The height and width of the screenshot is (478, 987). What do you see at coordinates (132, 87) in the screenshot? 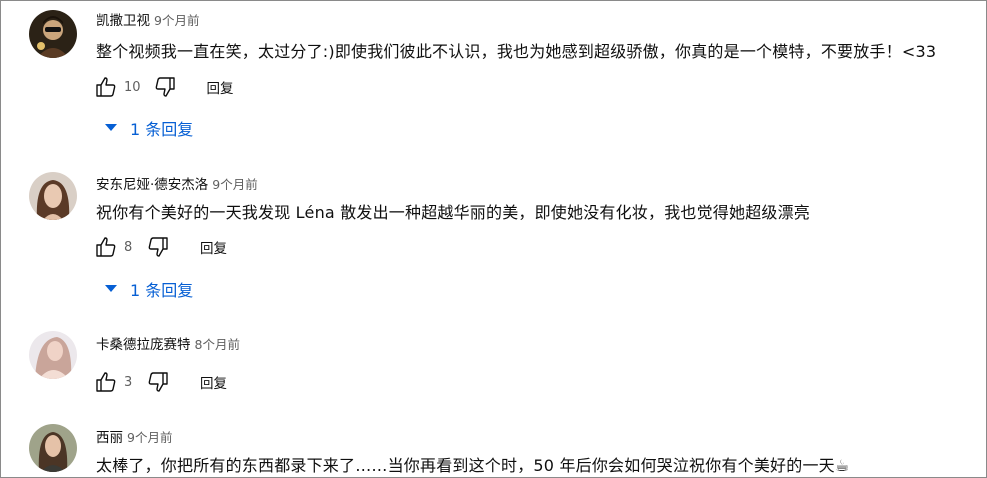
I see `like-count: 10` at bounding box center [132, 87].